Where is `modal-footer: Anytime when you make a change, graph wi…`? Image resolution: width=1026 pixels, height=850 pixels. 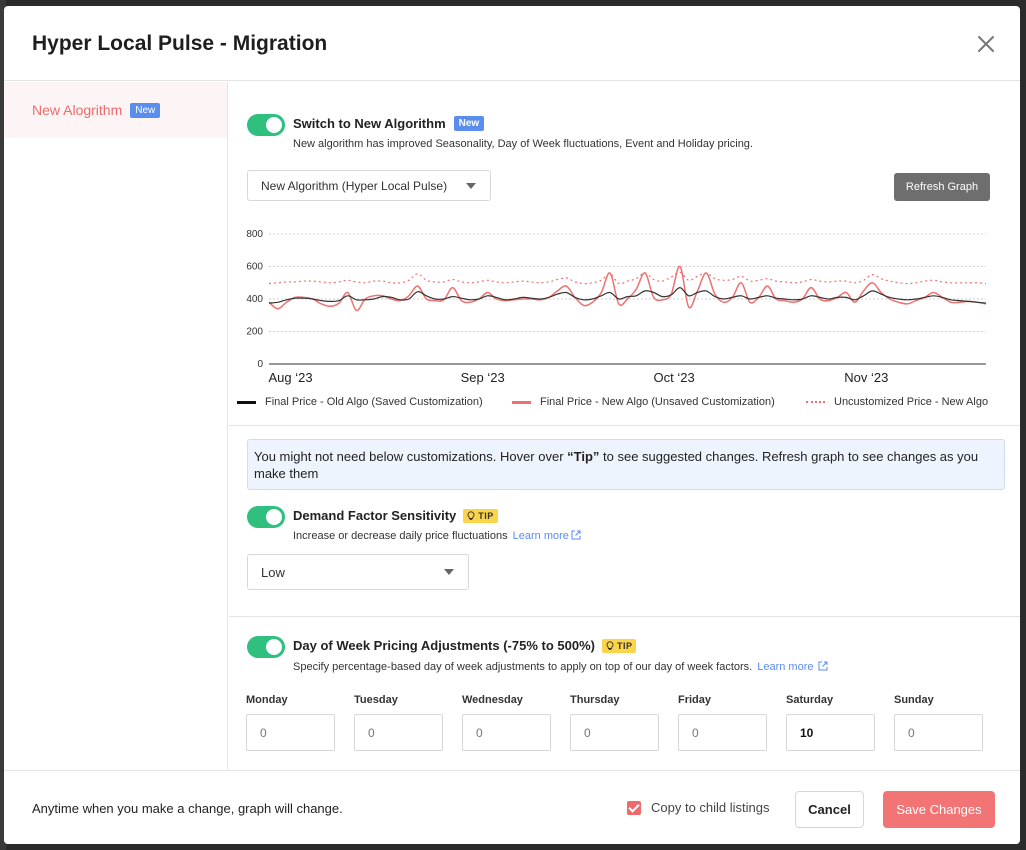 modal-footer: Anytime when you make a change, graph wi… is located at coordinates (512, 807).